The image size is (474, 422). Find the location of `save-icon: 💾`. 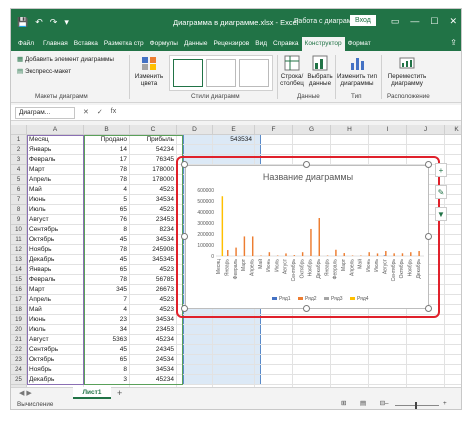

save-icon: 💾 is located at coordinates (22, 22).